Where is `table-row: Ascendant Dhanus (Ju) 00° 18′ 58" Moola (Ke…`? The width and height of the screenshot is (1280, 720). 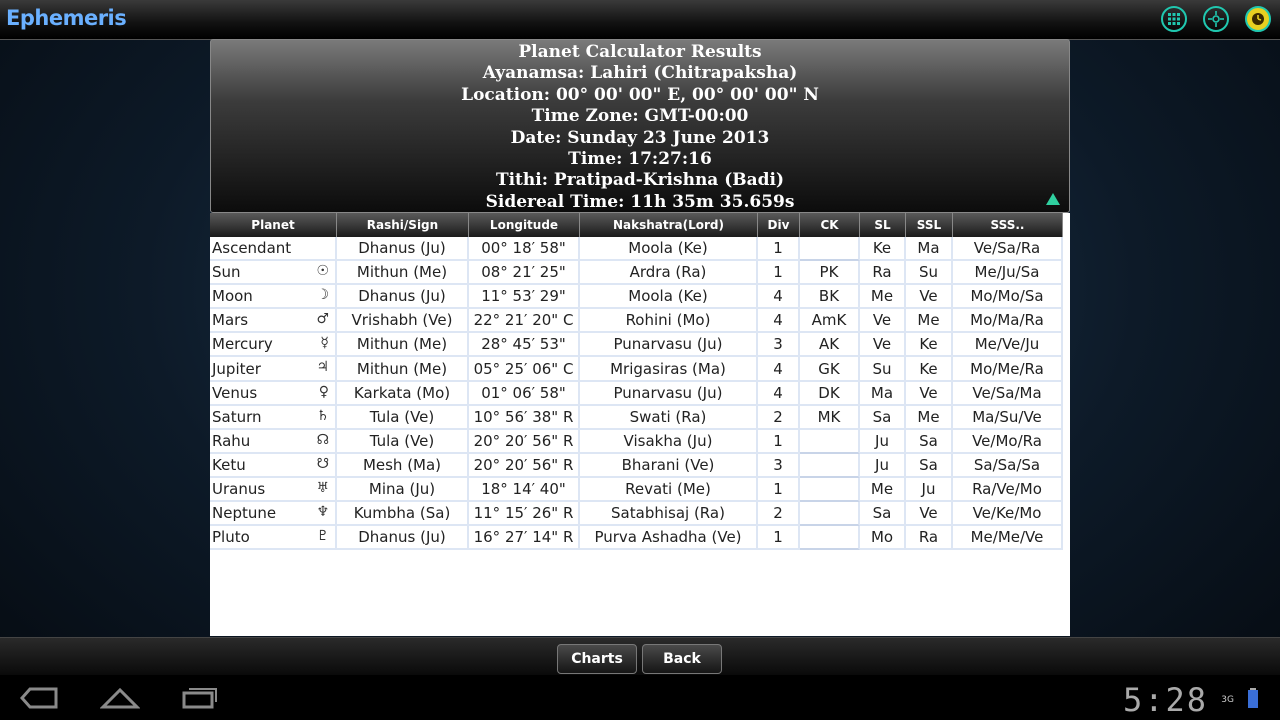
table-row: Ascendant Dhanus (Ju) 00° 18′ 58" Moola (Ke… is located at coordinates (636, 249).